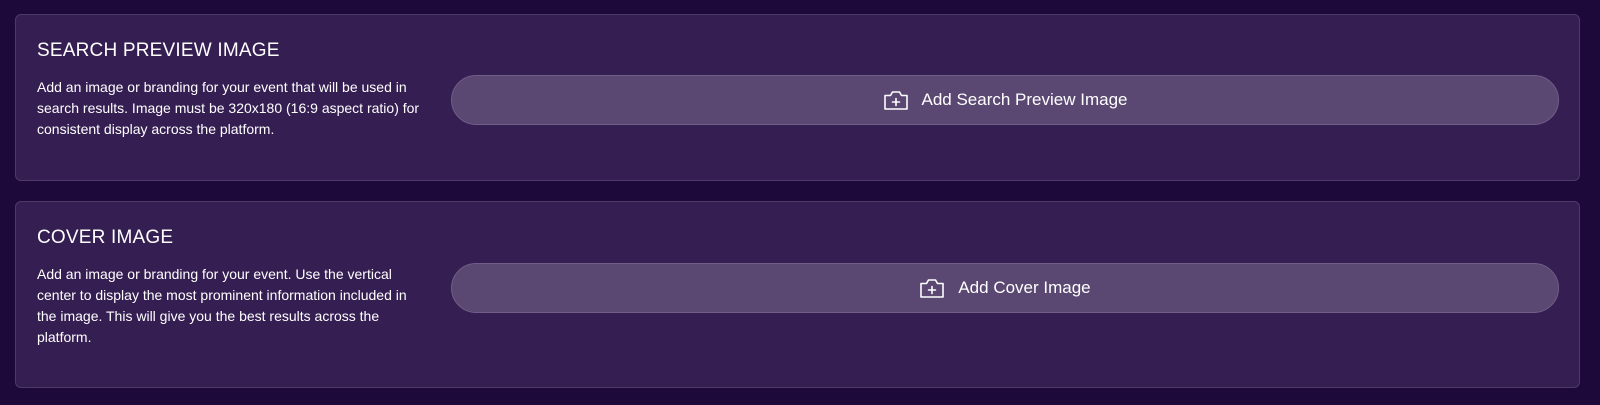  I want to click on add-search-preview-image-label: Add Search Preview Image, so click(1024, 99).